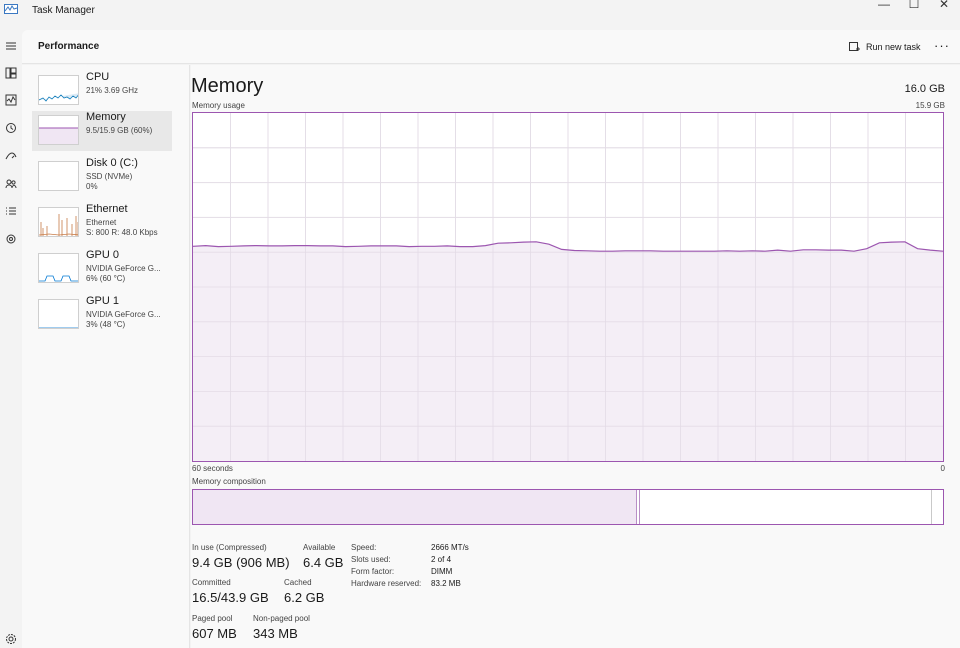 Image resolution: width=960 pixels, height=648 pixels. I want to click on cpu-thumbnail, so click(58, 90).